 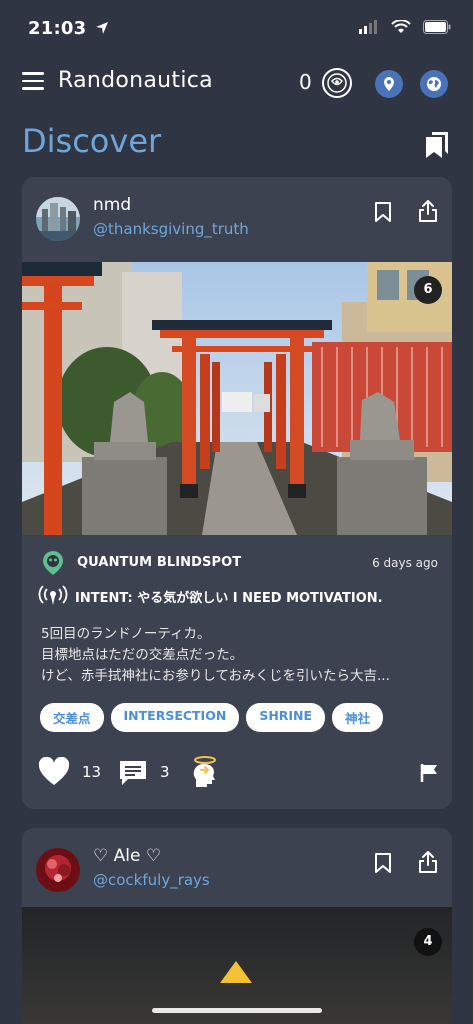 What do you see at coordinates (368, 27) in the screenshot?
I see `cellular-signal-icon` at bounding box center [368, 27].